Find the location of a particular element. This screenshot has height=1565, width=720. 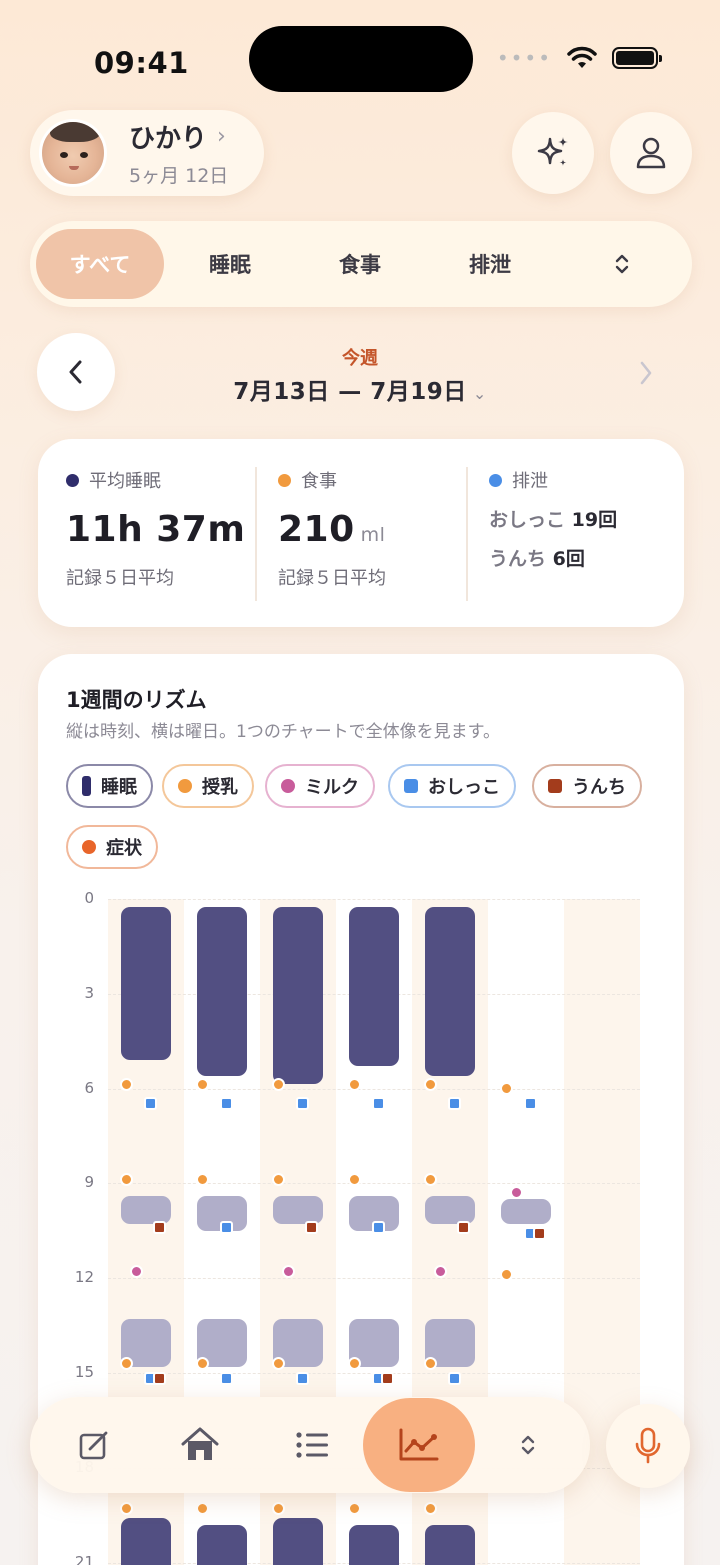

poo-swatch is located at coordinates (555, 786).